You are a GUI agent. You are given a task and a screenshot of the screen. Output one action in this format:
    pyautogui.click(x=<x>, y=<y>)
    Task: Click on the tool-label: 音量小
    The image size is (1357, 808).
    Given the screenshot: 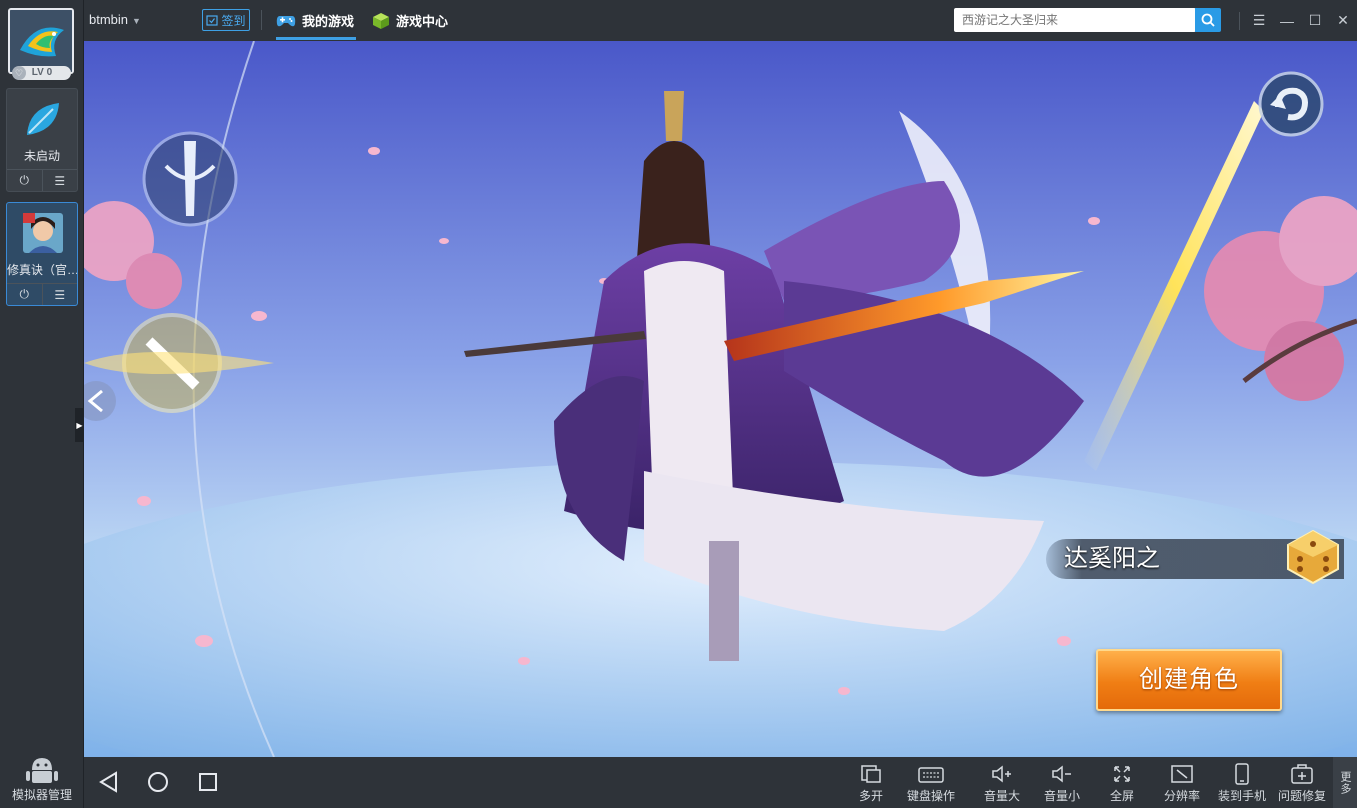 What is the action you would take?
    pyautogui.click(x=1061, y=796)
    